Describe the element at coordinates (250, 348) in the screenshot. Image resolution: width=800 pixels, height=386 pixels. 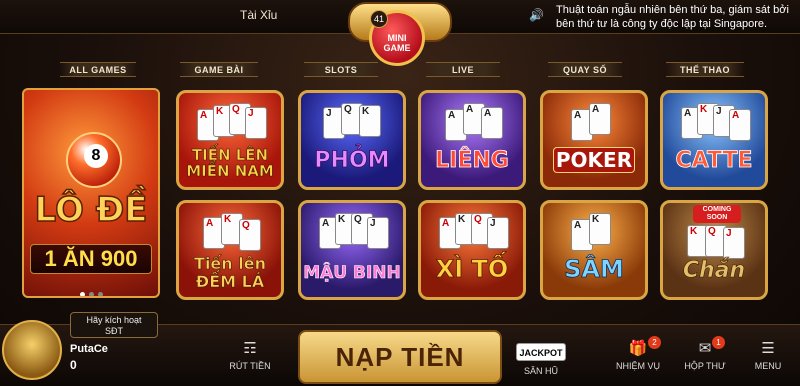
I see `cash-icon: ☶` at that location.